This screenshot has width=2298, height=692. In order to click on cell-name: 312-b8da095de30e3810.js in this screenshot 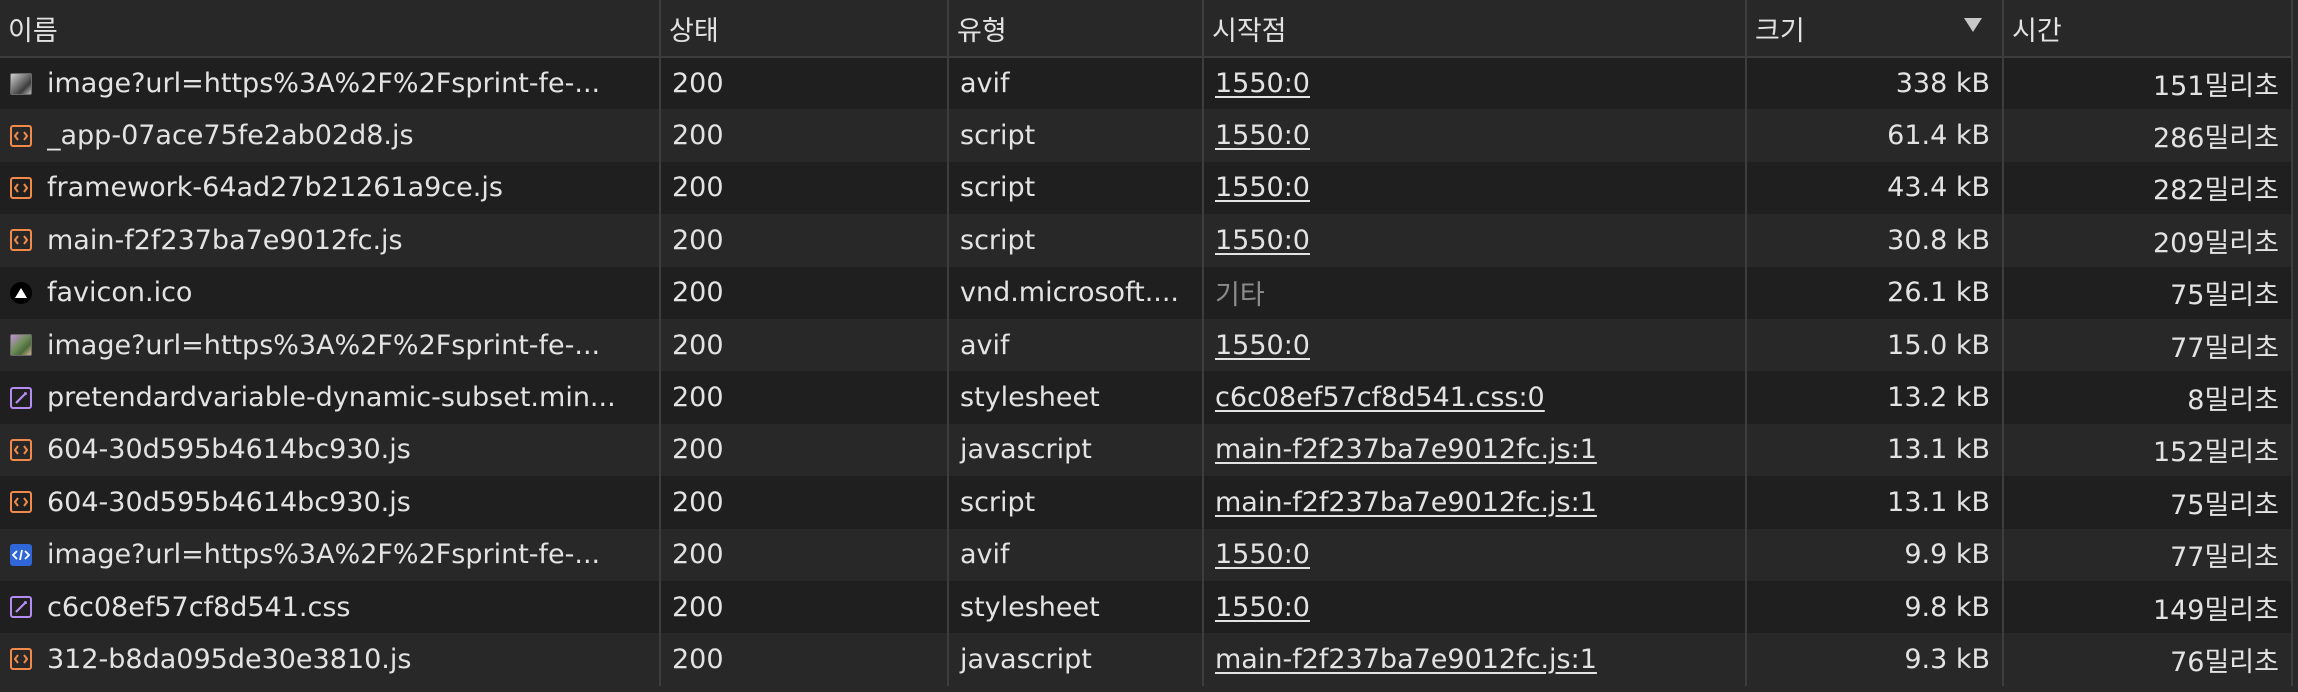, I will do `click(330, 659)`.